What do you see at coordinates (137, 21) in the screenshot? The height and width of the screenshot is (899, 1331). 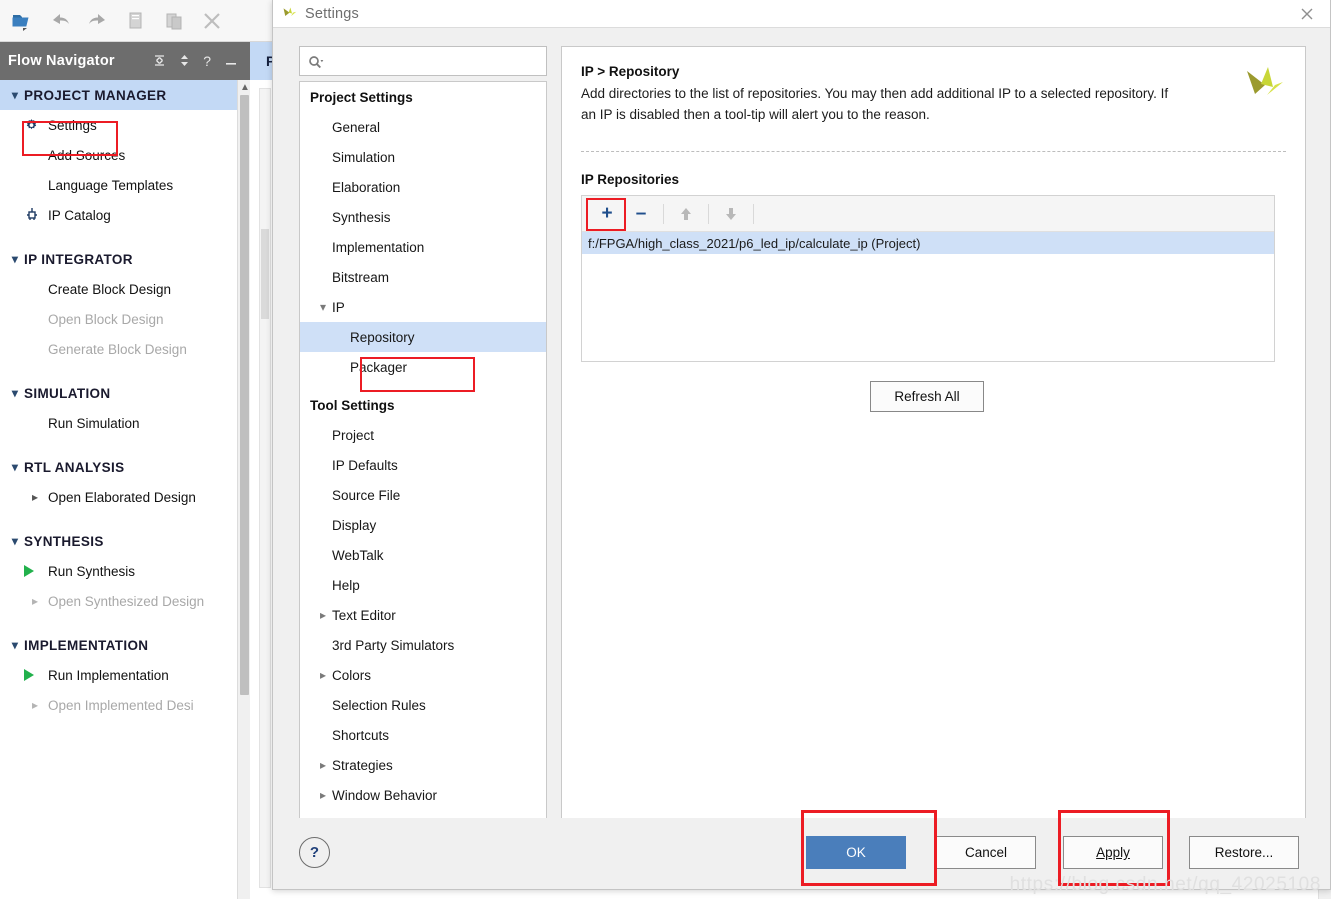 I see `main-toolbar` at bounding box center [137, 21].